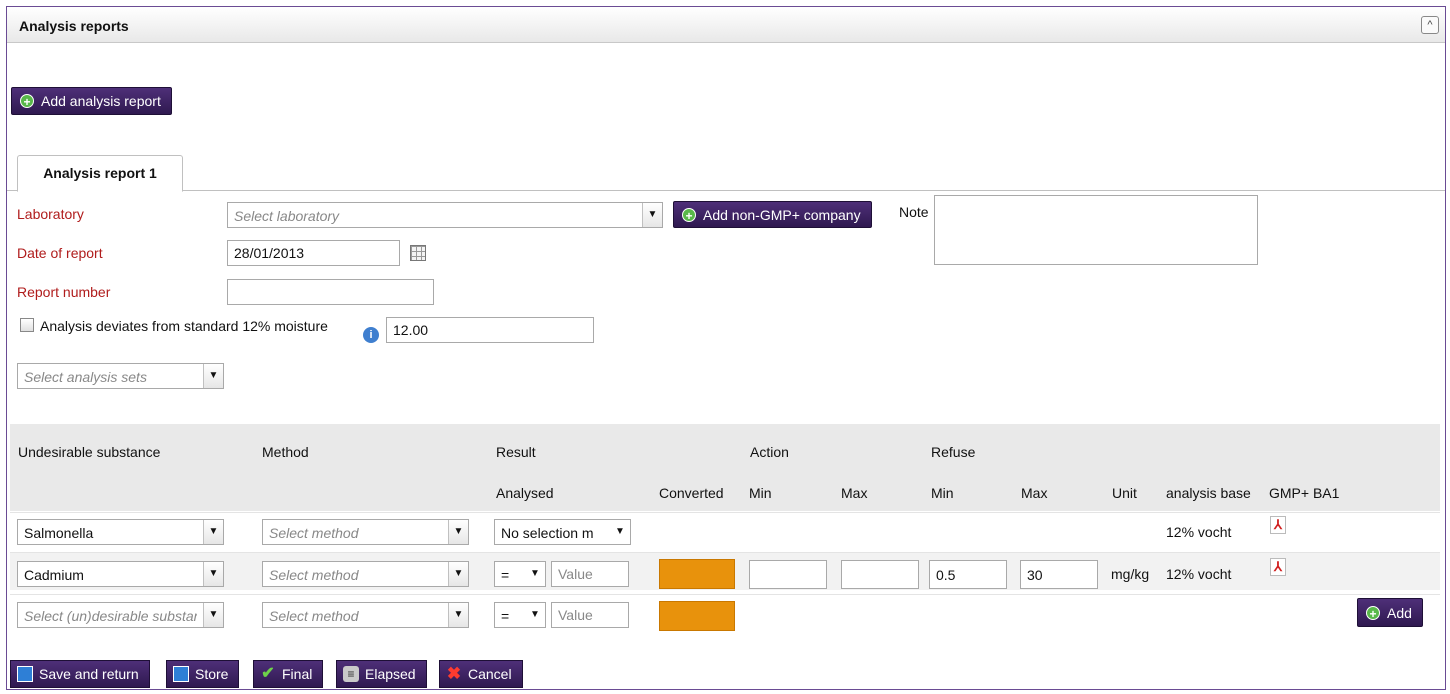 The image size is (1450, 694). I want to click on col-gmp-ba1: GMP+ BA1, so click(1304, 493).